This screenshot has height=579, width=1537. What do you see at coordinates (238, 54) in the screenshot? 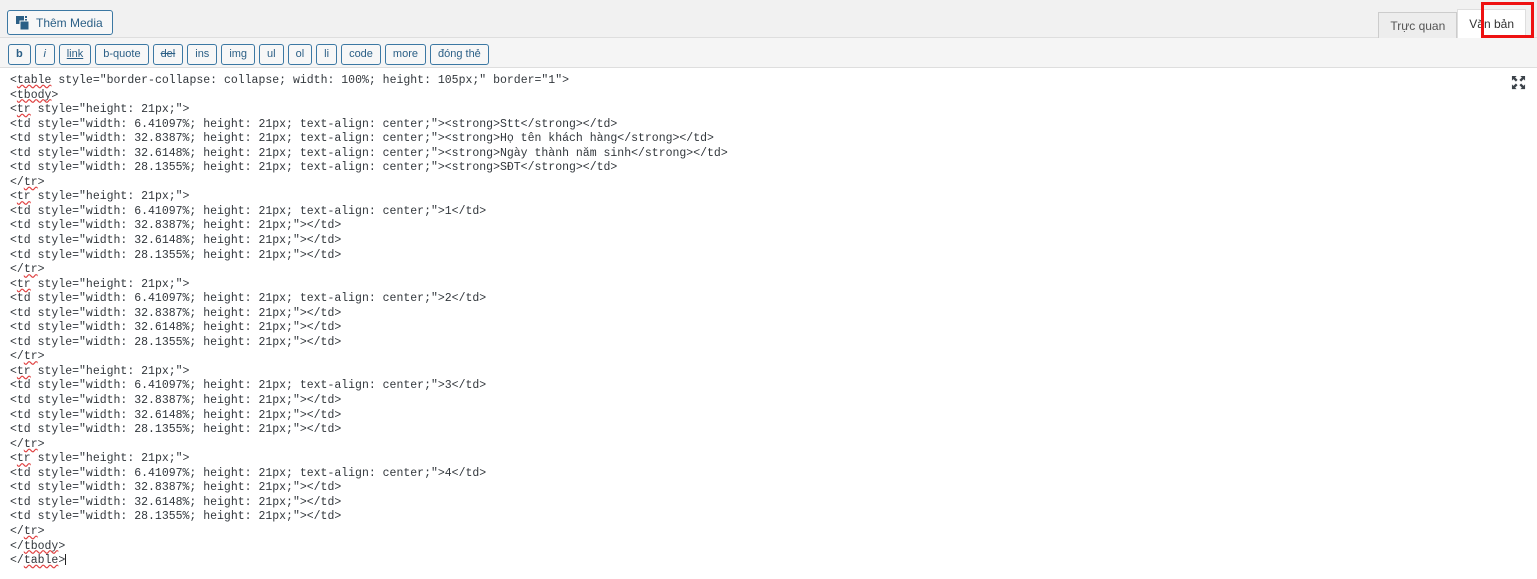
I see `qt-button-img: img` at bounding box center [238, 54].